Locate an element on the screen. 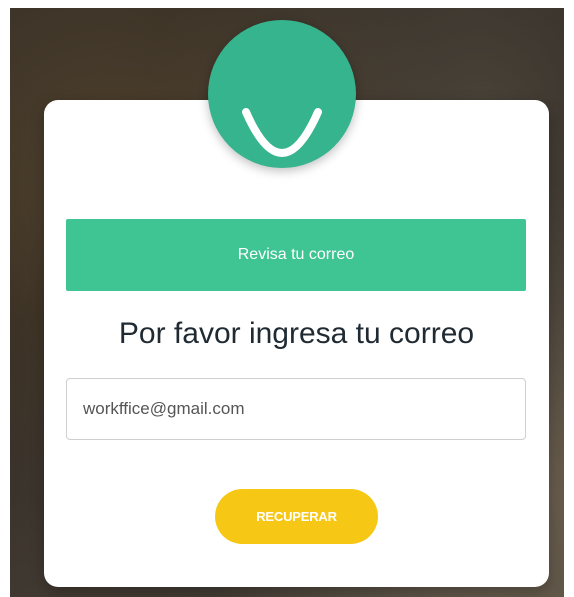 The image size is (574, 597). smile-icon is located at coordinates (282, 132).